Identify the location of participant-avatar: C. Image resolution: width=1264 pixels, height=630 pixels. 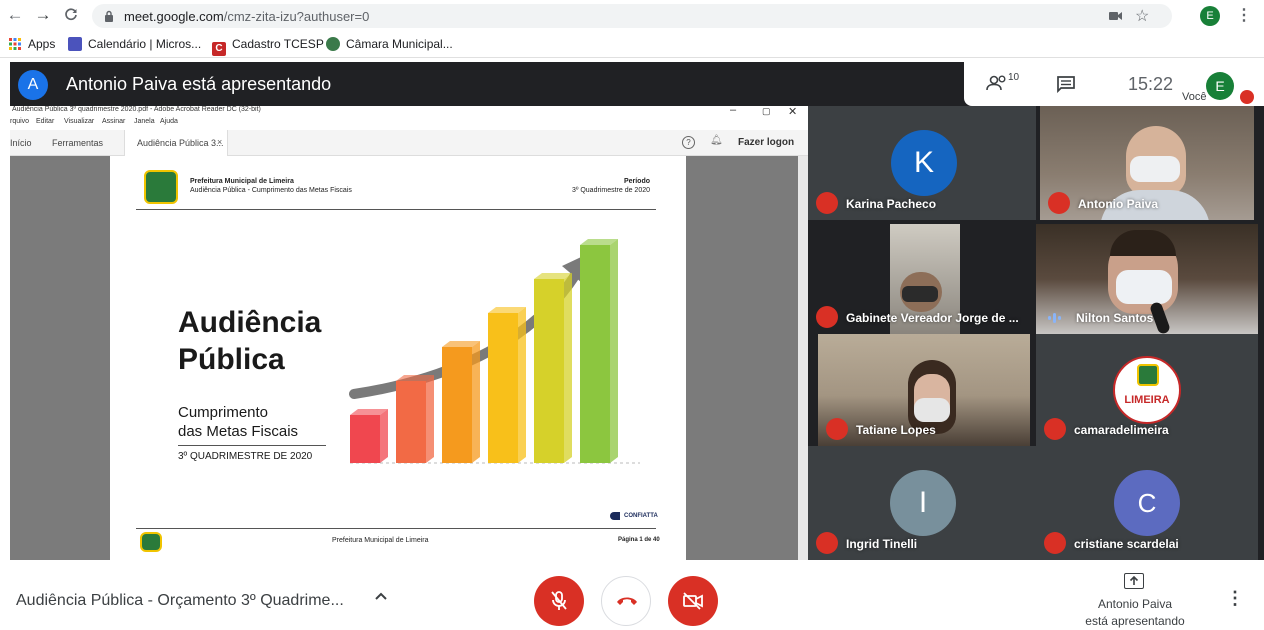
(1147, 503).